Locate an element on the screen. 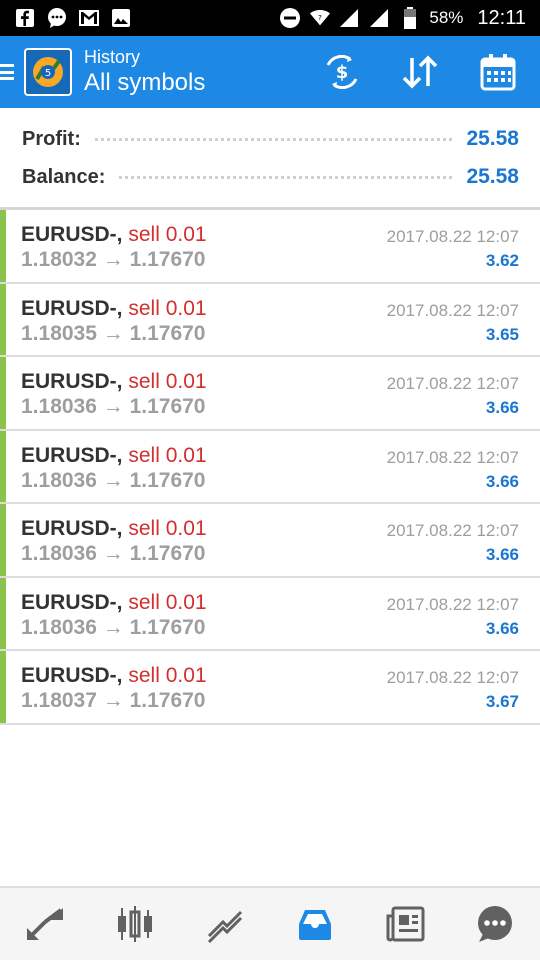 The width and height of the screenshot is (540, 960). battery-icon is located at coordinates (410, 18).